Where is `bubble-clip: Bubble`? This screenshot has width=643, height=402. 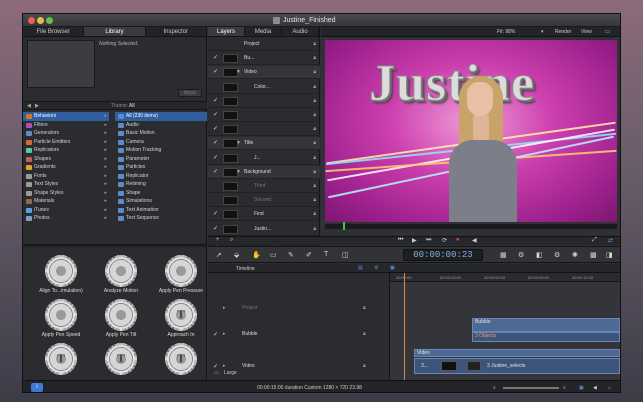
bubble-clip: Bubble is located at coordinates (546, 325).